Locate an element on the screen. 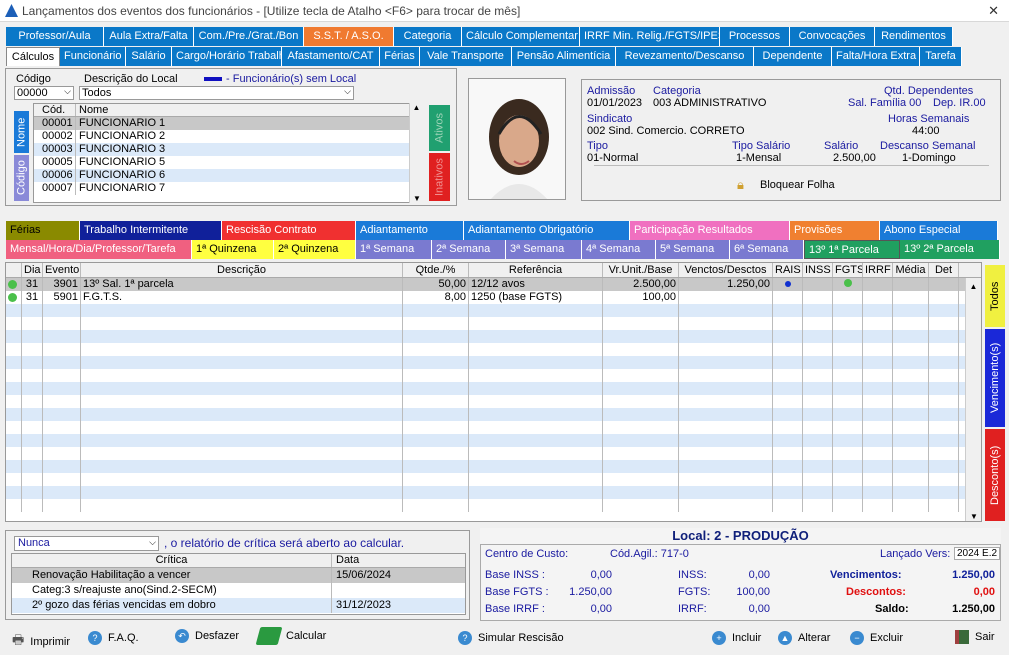  top-tab: Tarefa is located at coordinates (941, 56).